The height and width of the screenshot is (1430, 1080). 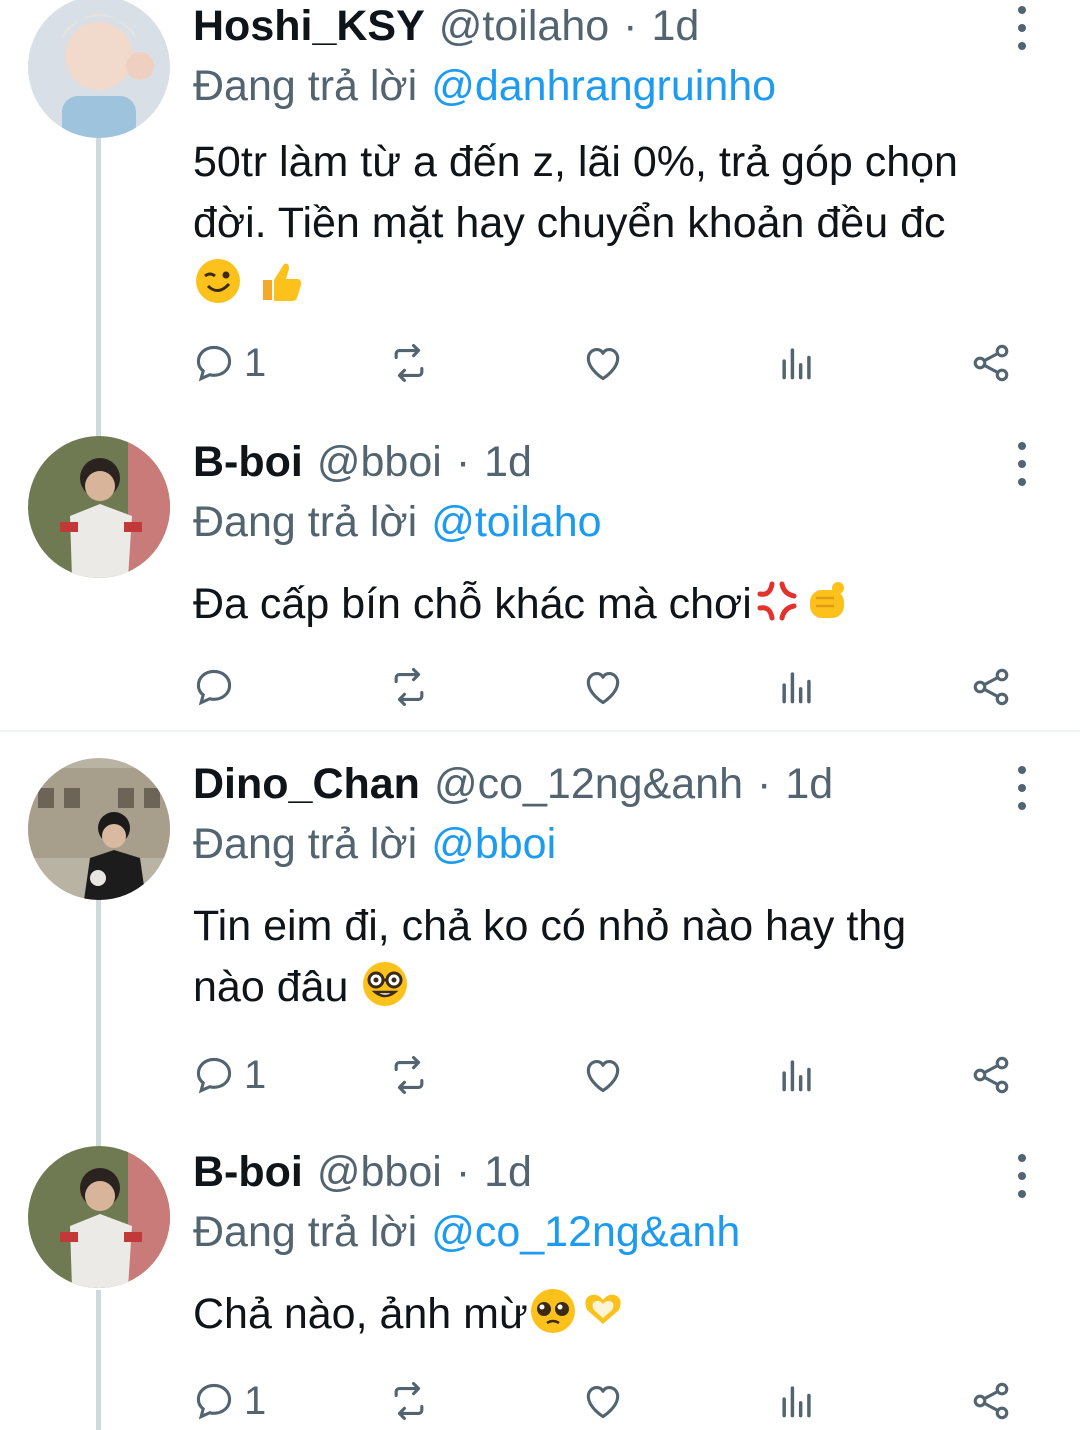 What do you see at coordinates (550, 926) in the screenshot?
I see `tweet-text-line: Tin eim đi, chả ko có nhỏ nào hay thg` at bounding box center [550, 926].